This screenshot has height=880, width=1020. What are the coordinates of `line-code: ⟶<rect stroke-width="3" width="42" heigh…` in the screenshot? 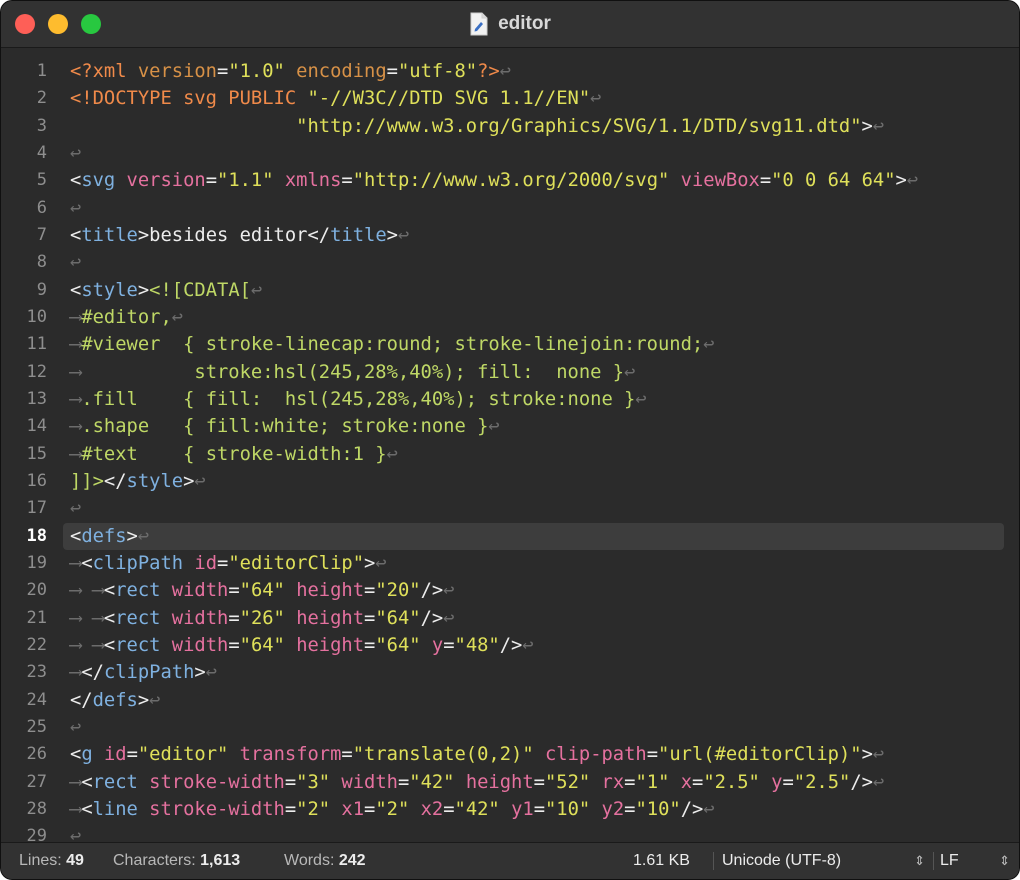 It's located at (477, 782).